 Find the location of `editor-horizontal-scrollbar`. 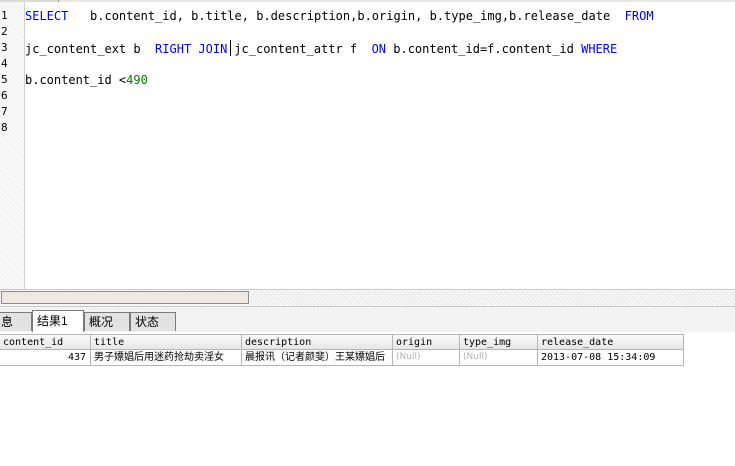

editor-horizontal-scrollbar is located at coordinates (367, 297).